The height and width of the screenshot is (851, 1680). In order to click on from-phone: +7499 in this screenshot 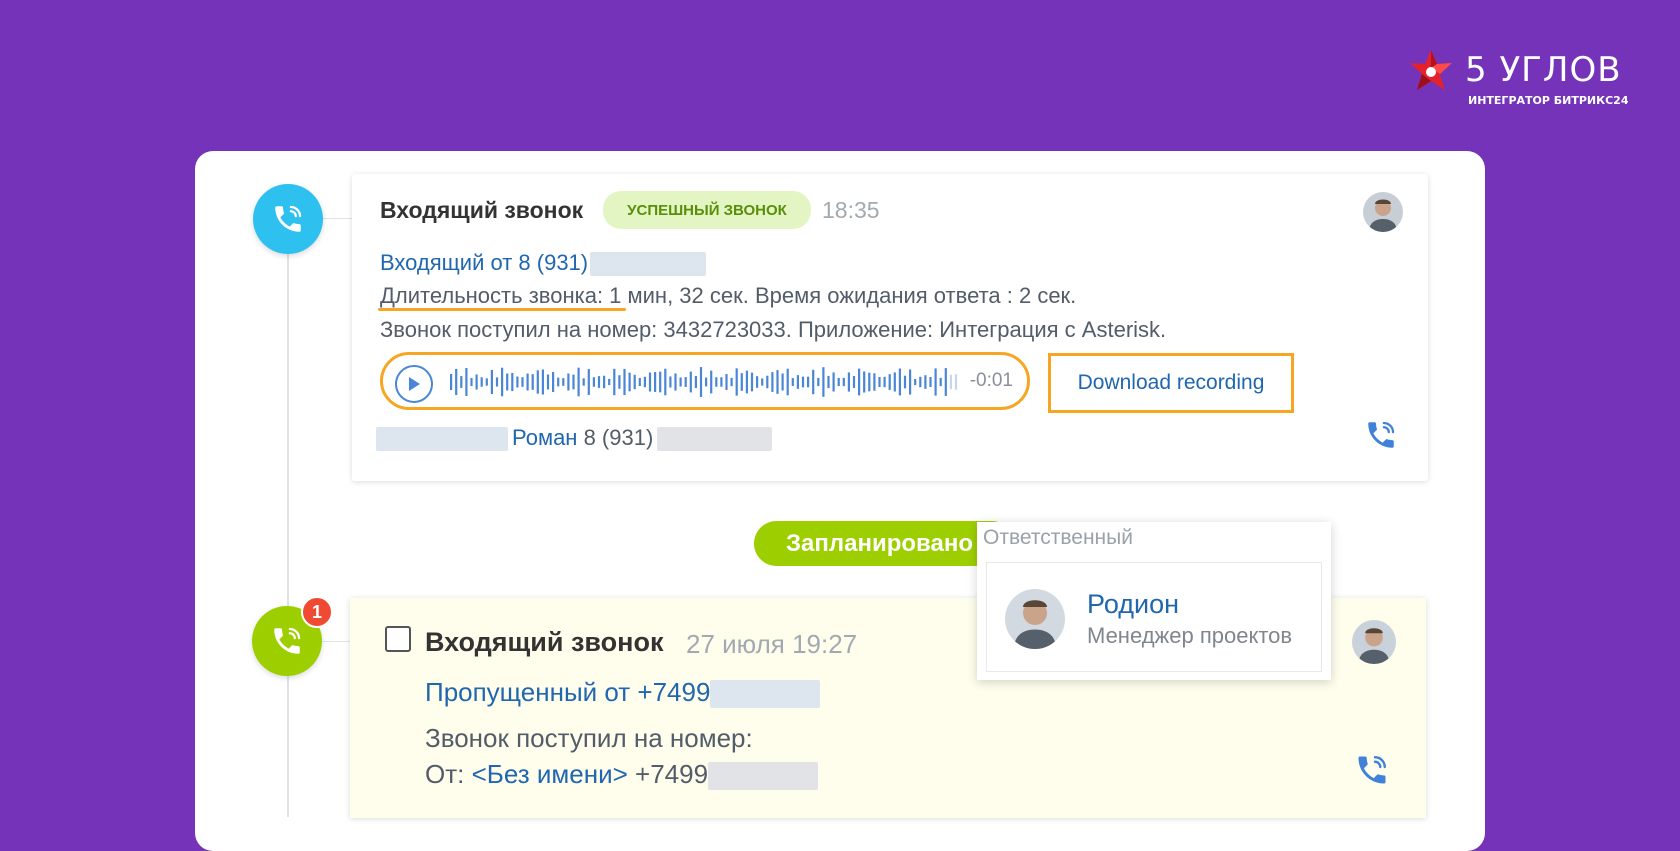, I will do `click(668, 774)`.